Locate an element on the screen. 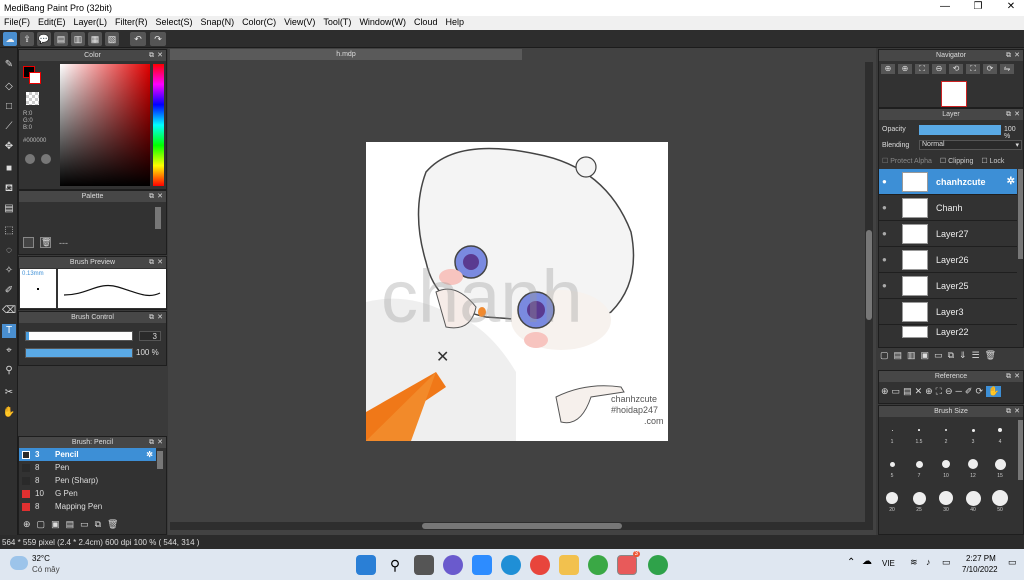 Image resolution: width=1024 pixels, height=580 pixels. rotate-left-icon: ⟲ is located at coordinates (956, 69).